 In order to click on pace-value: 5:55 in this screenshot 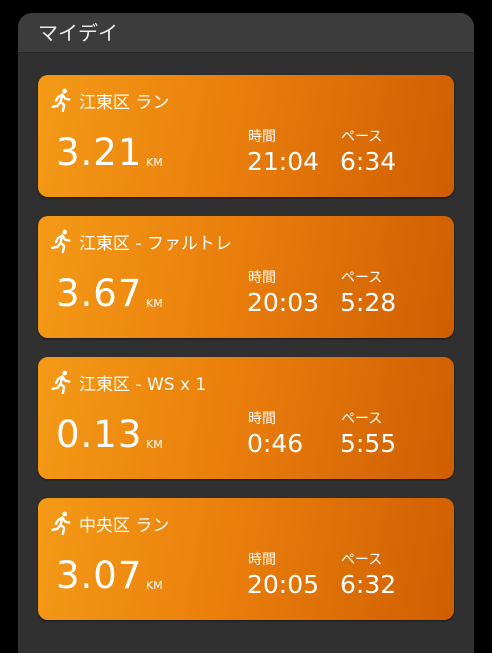, I will do `click(368, 443)`.